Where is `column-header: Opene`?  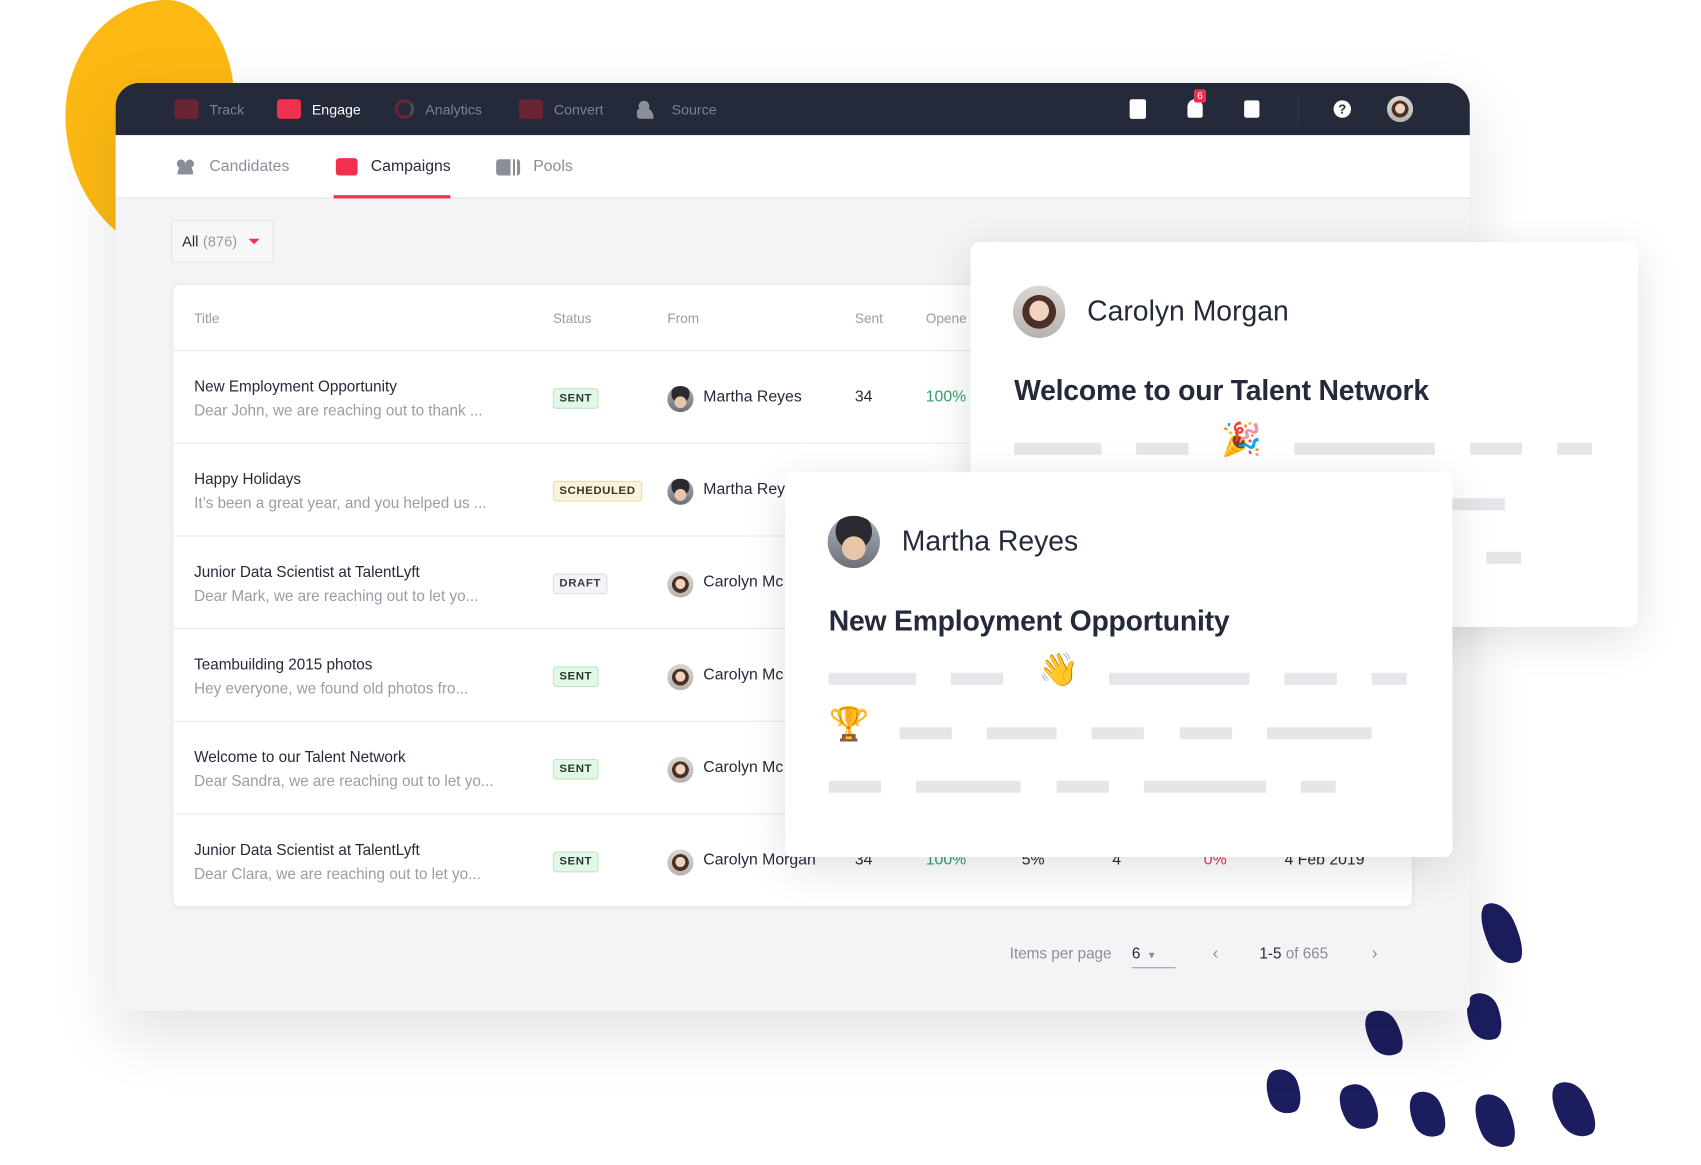
column-header: Opene is located at coordinates (946, 318).